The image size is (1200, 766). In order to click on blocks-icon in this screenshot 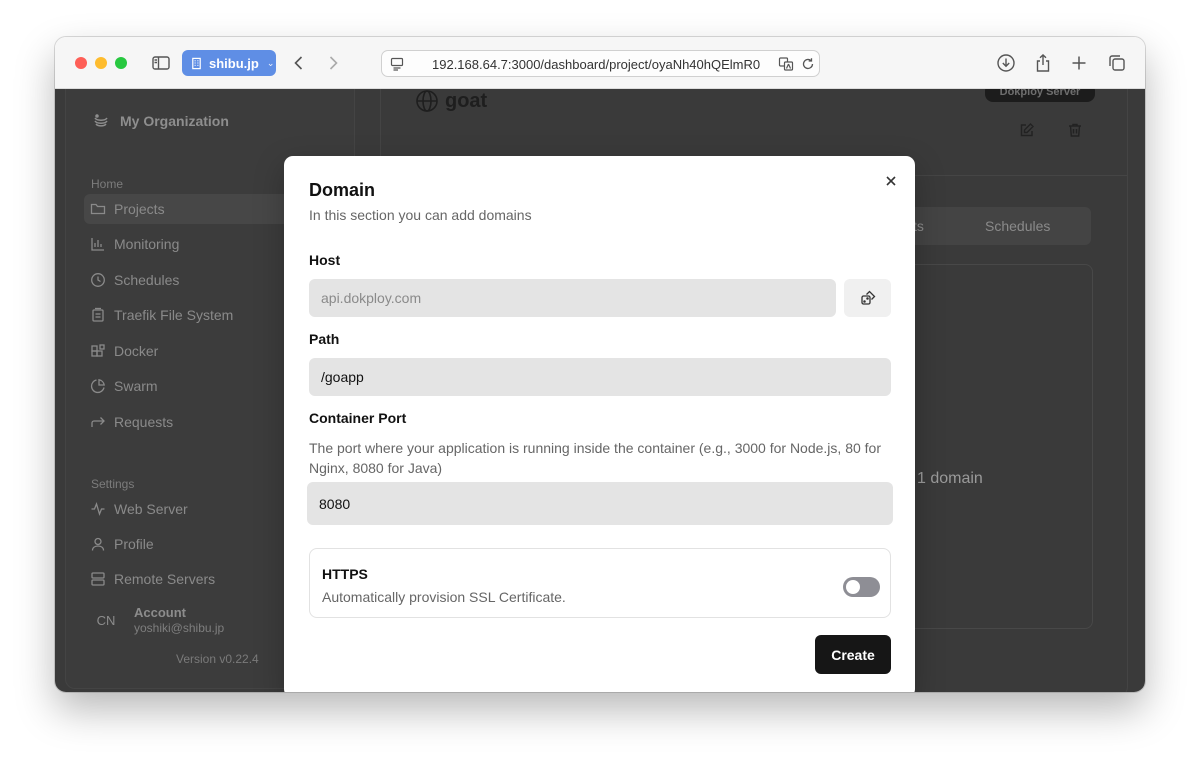, I will do `click(98, 350)`.